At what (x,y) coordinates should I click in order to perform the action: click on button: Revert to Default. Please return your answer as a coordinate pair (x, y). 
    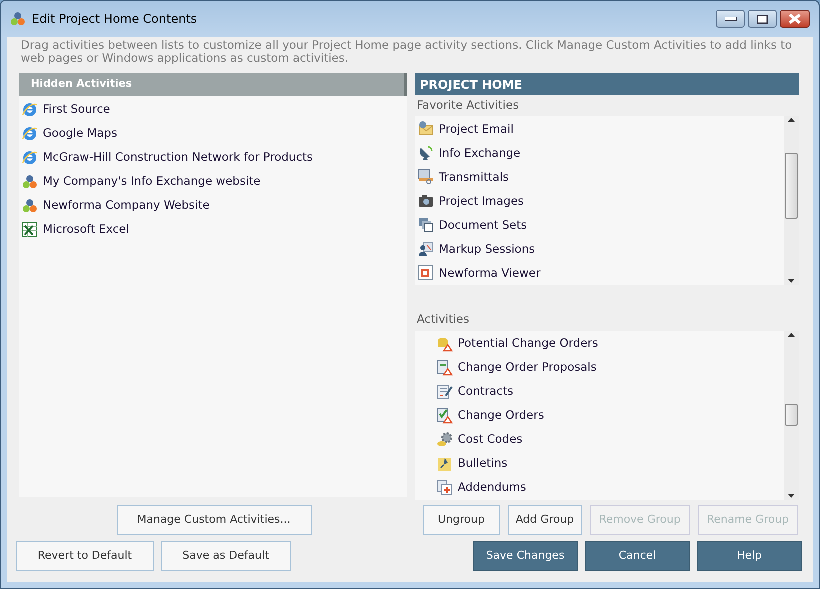
    Looking at the image, I should click on (85, 556).